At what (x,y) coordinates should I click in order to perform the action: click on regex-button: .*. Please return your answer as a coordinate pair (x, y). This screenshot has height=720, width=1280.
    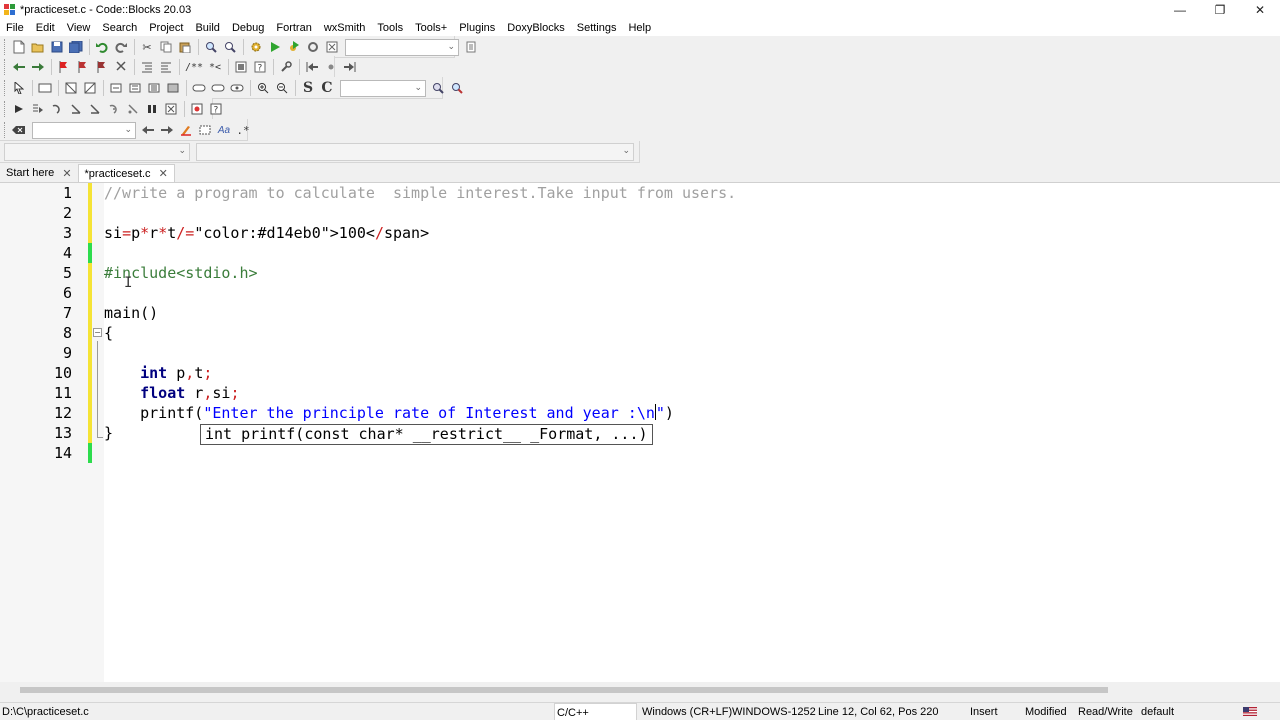
    Looking at the image, I should click on (243, 130).